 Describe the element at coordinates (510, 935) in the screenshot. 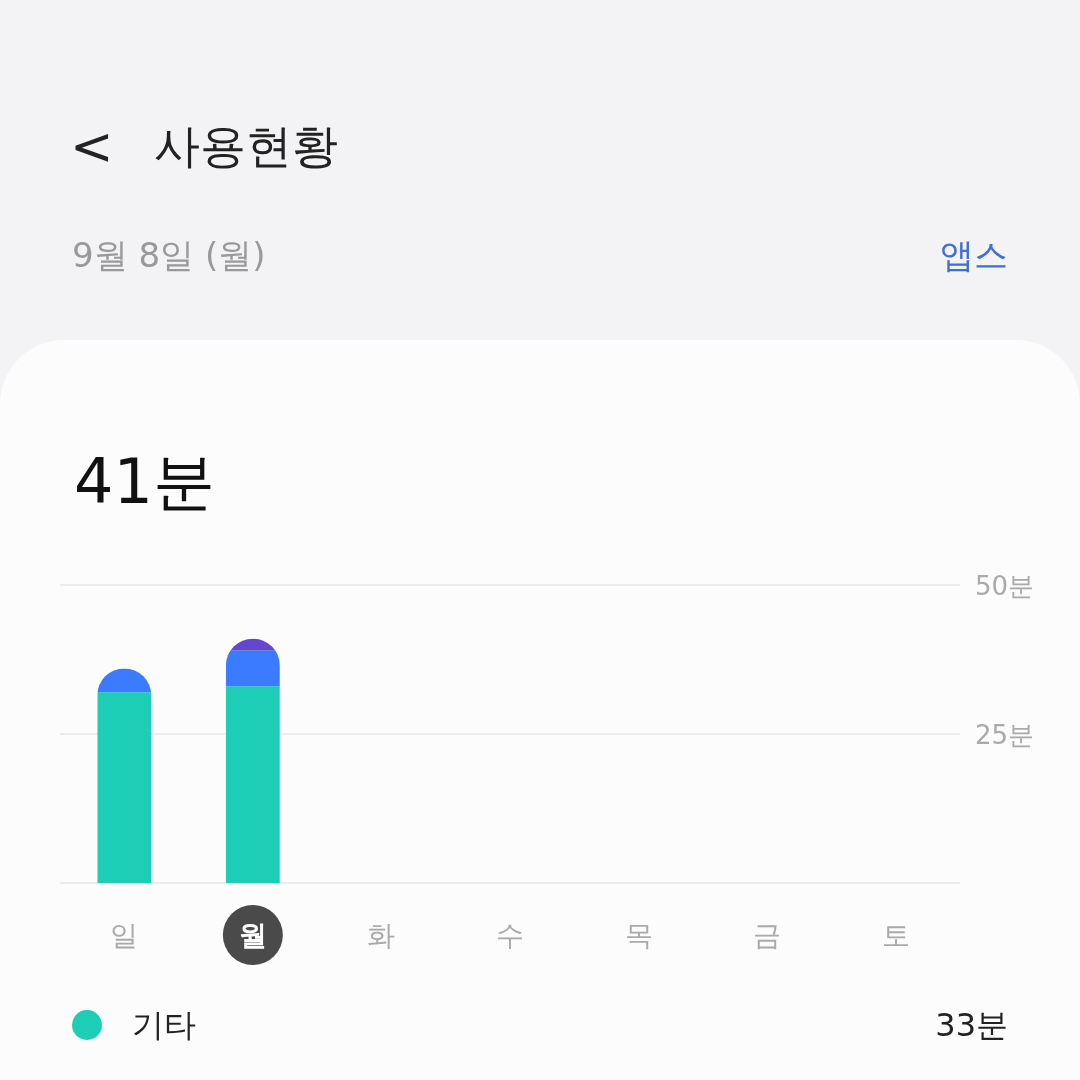

I see `day-label: 수` at that location.